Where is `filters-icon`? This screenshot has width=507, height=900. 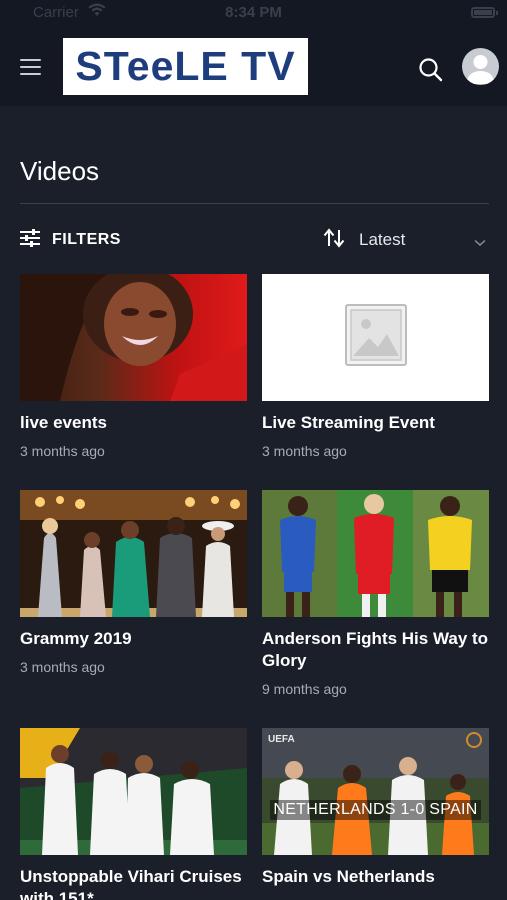
filters-icon is located at coordinates (30, 240).